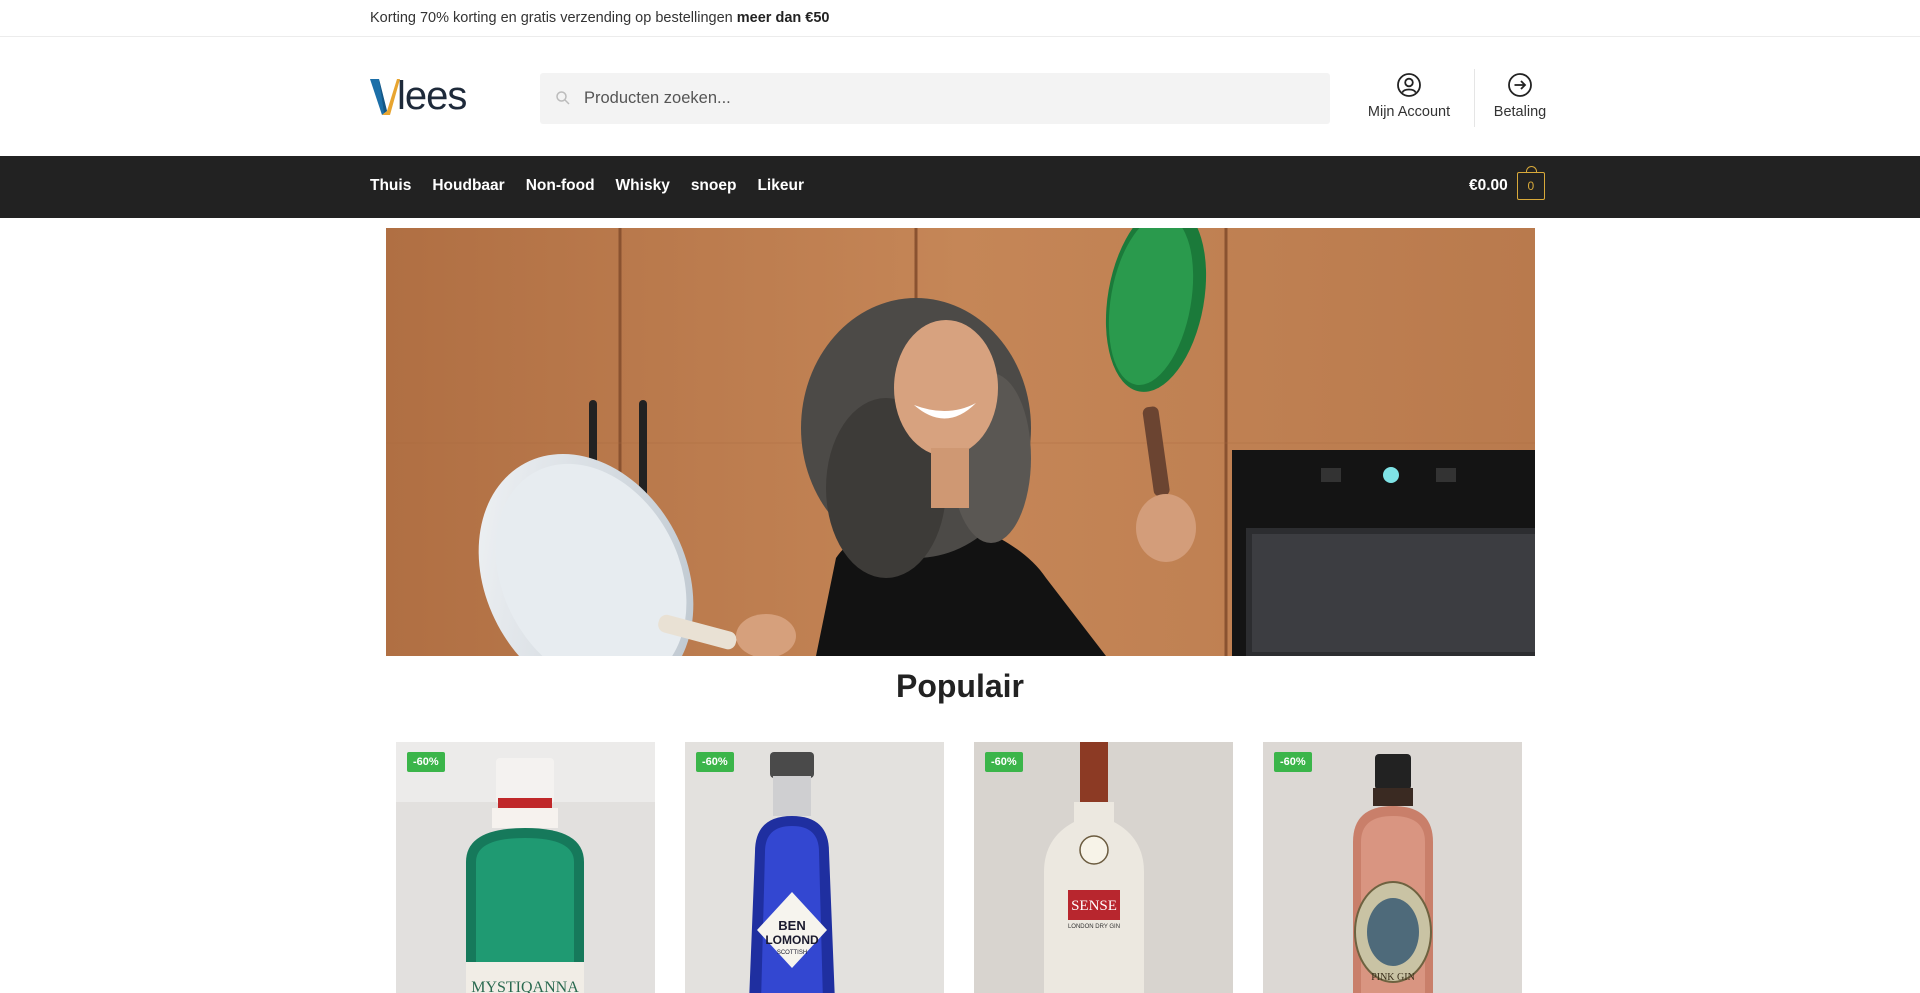  Describe the element at coordinates (1094, 927) in the screenshot. I see `svg-text: LONDON DRY GIN` at that location.